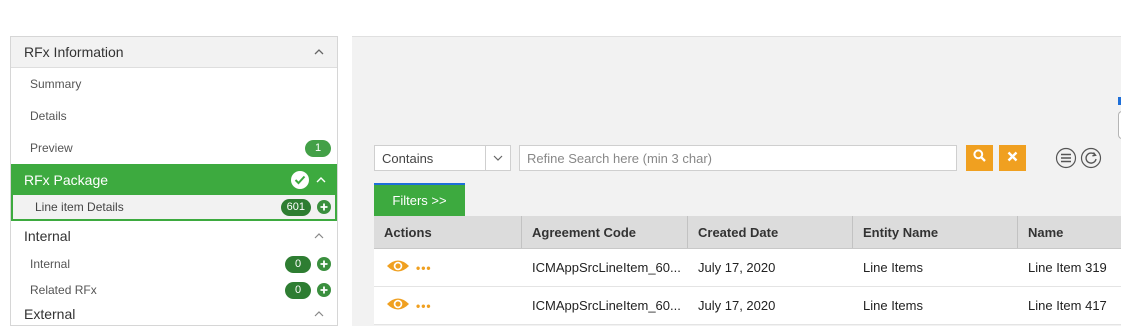 This screenshot has height=326, width=1121. What do you see at coordinates (1067, 305) in the screenshot?
I see `name-cell: Line Item 417` at bounding box center [1067, 305].